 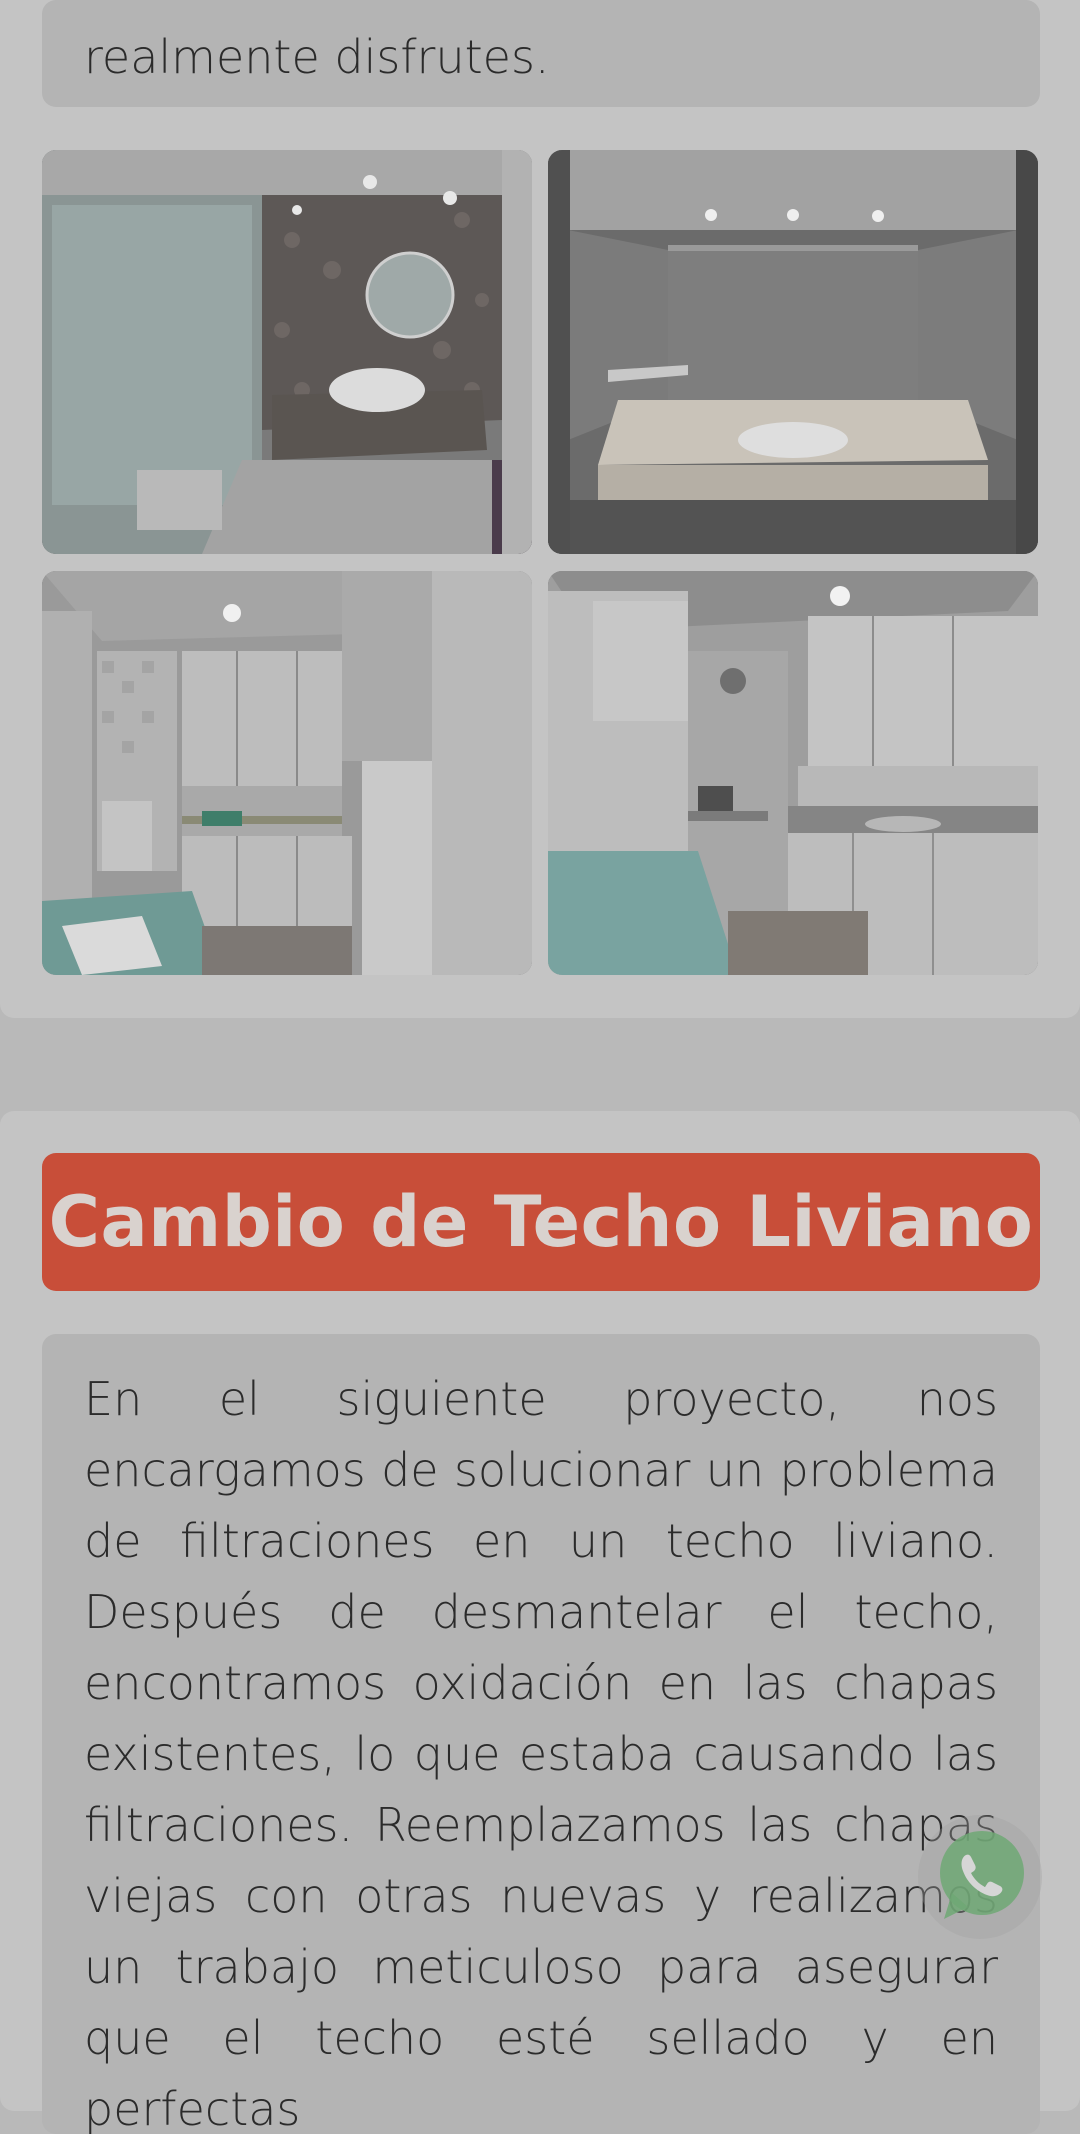 What do you see at coordinates (793, 352) in the screenshot?
I see `gallery-photo-bathroom-vanity` at bounding box center [793, 352].